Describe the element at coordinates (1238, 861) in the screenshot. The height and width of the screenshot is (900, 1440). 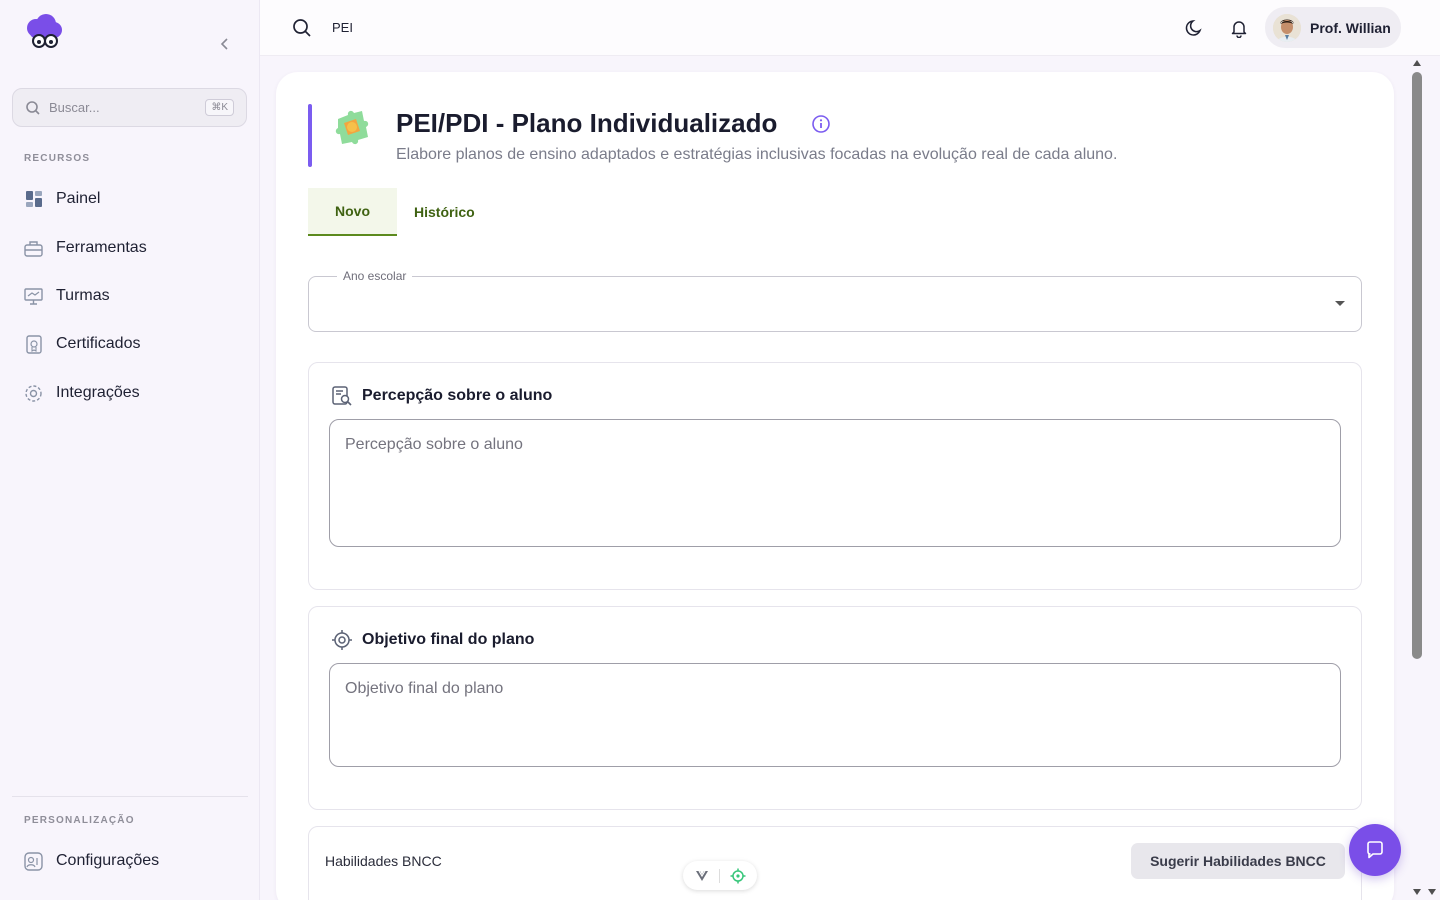
I see `suggest-bncc-button: Sugerir Habilidades BNCC` at that location.